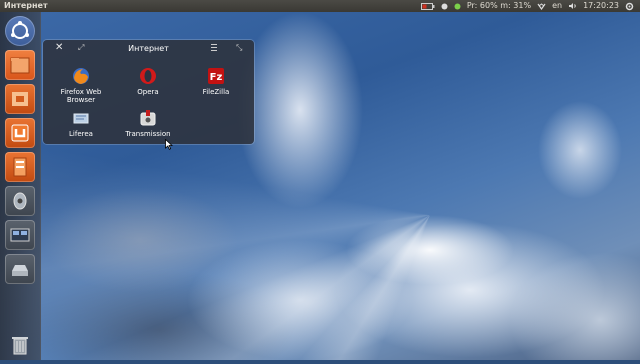 This screenshot has height=364, width=640. Describe the element at coordinates (457, 6) in the screenshot. I see `online-status-icon` at that location.